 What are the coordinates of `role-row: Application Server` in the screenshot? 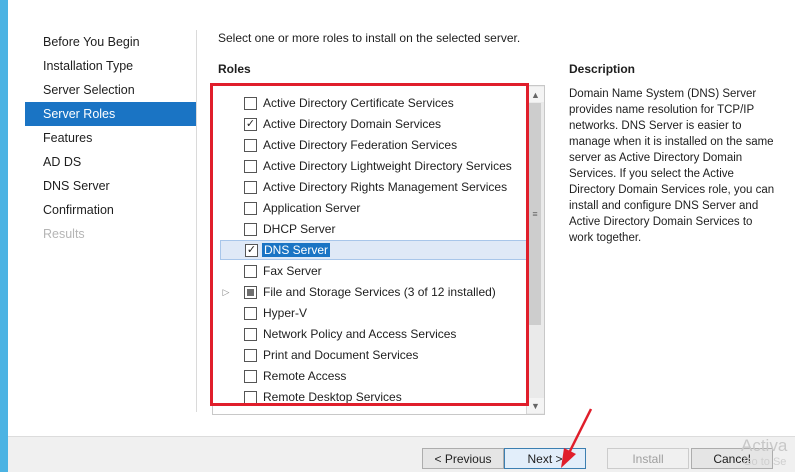 It's located at (374, 208).